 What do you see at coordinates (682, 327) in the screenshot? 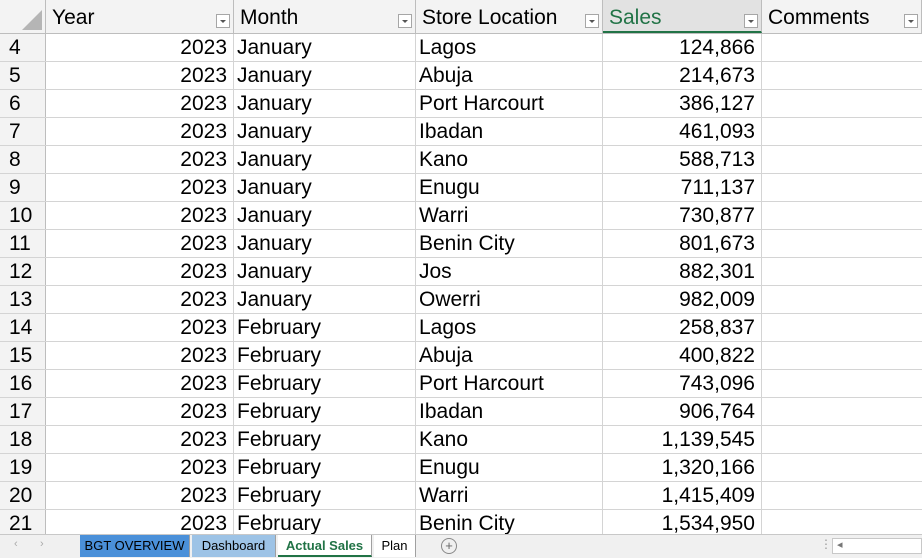
I see `cell-sales: 258,837` at bounding box center [682, 327].